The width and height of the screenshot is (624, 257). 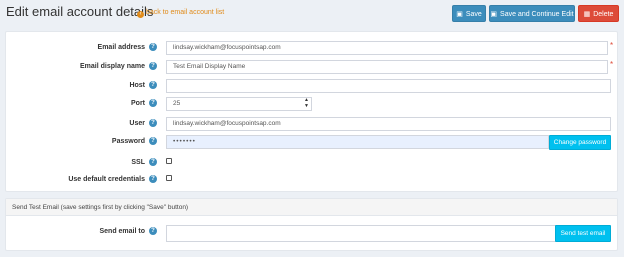 I want to click on display-name-label: Email display name, so click(x=112, y=66).